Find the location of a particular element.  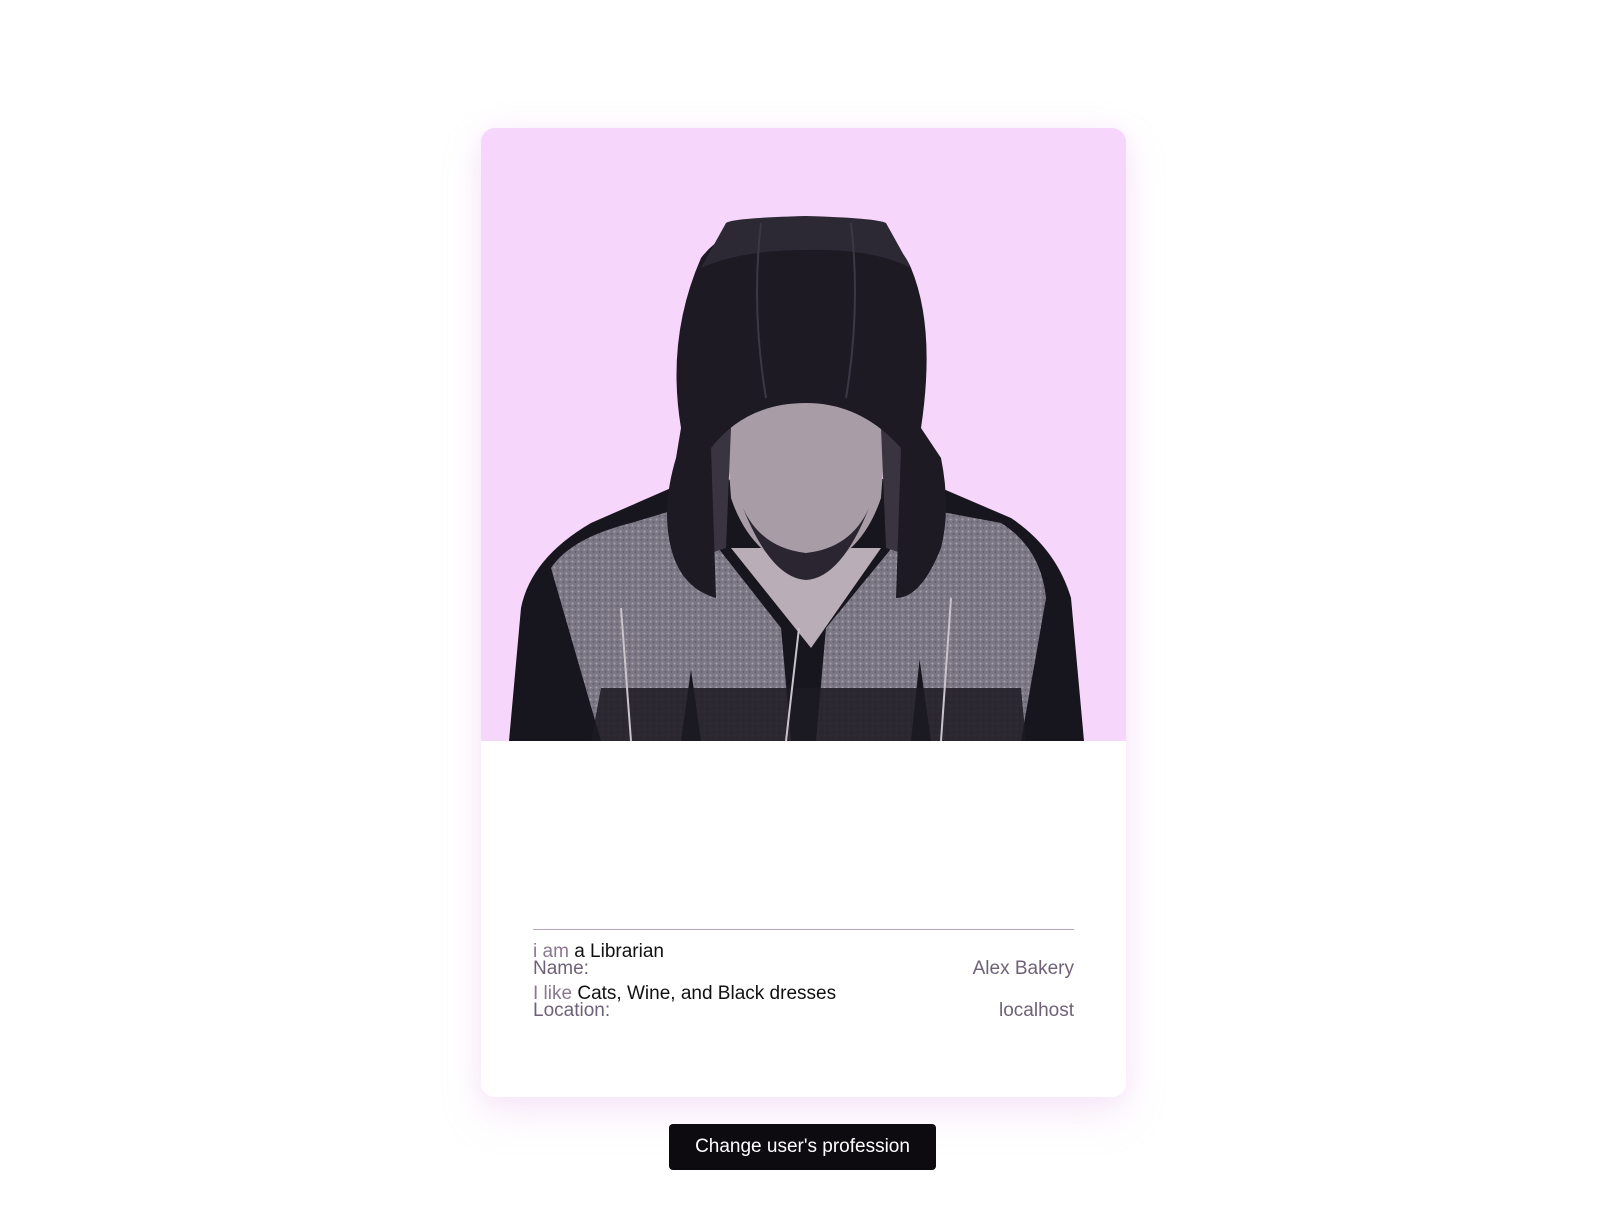

change-profession-button: Change user's profession is located at coordinates (802, 1147).